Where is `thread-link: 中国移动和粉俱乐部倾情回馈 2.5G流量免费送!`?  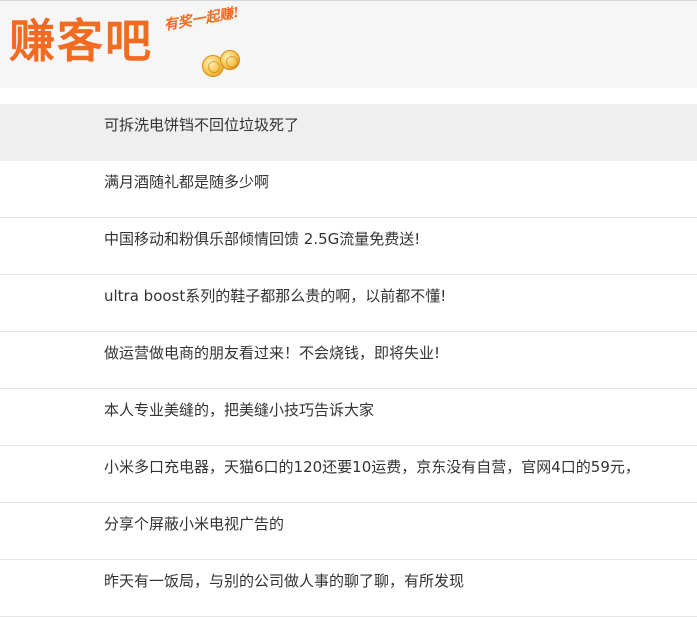
thread-link: 中国移动和粉俱乐部倾情回馈 2.5G流量免费送! is located at coordinates (348, 246).